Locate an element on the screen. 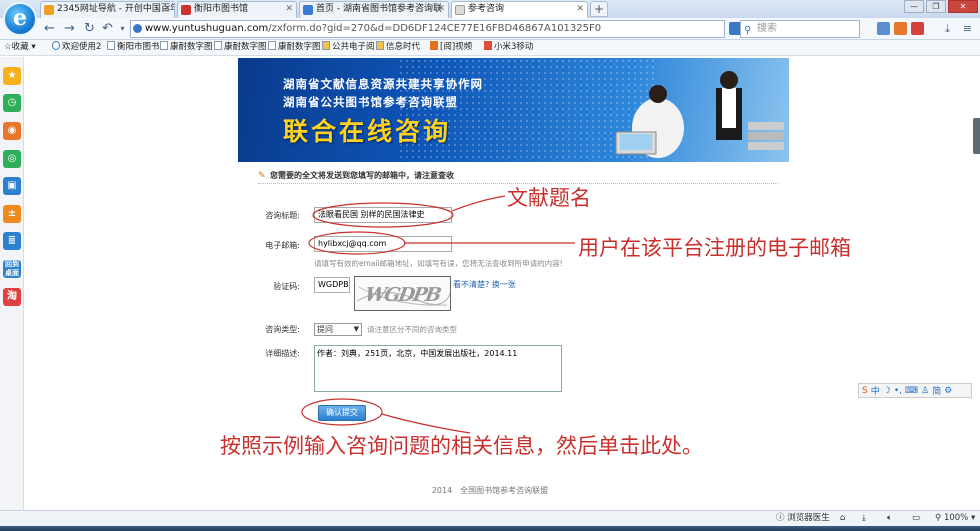 The height and width of the screenshot is (531, 980). browser-doctor-label: 浏览器医生 is located at coordinates (808, 518).